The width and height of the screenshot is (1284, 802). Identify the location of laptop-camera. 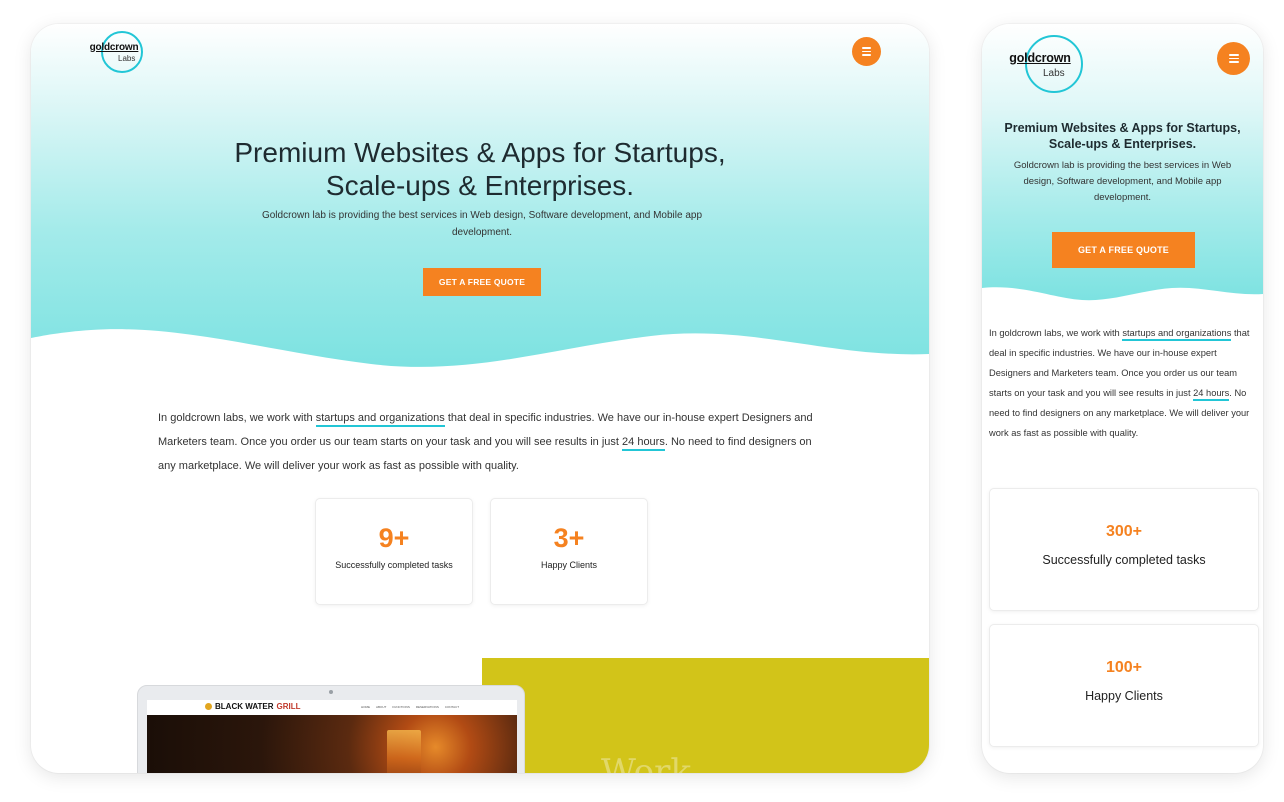
(331, 692).